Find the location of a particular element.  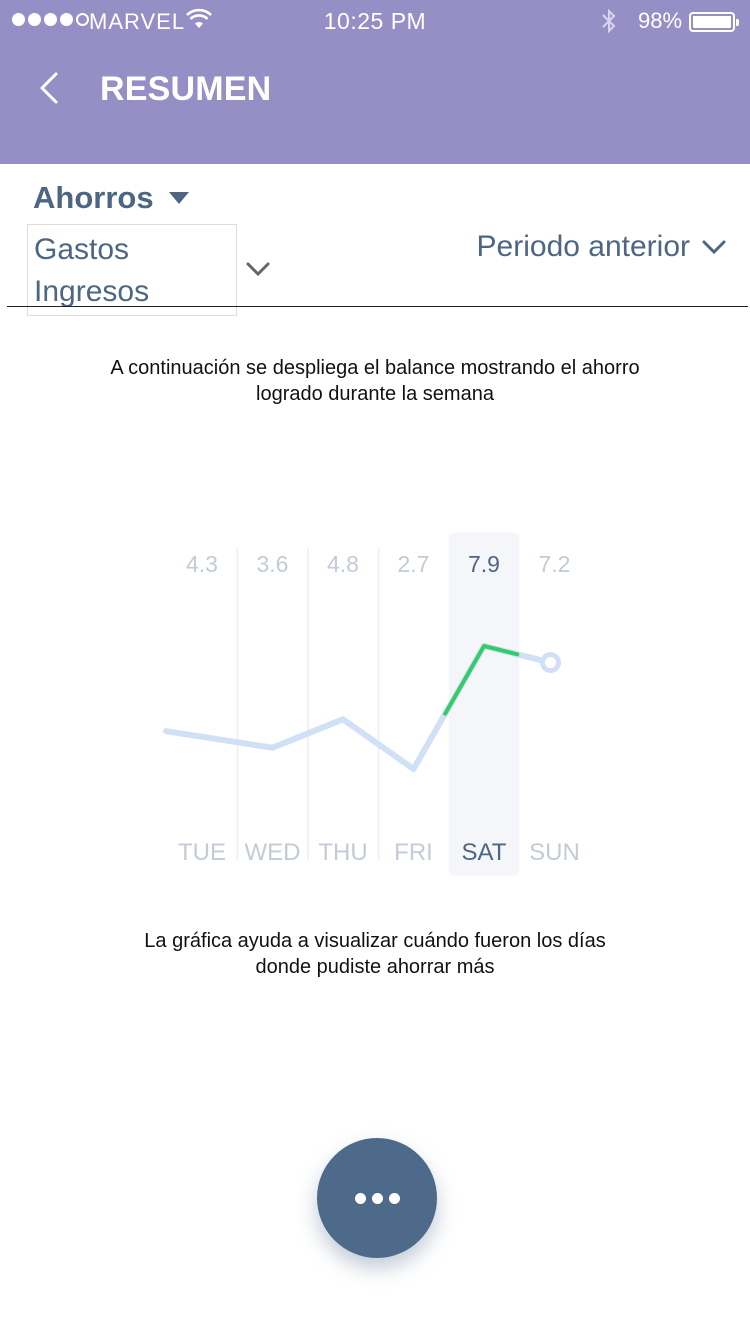

option-gastos: Gastos is located at coordinates (81, 250).